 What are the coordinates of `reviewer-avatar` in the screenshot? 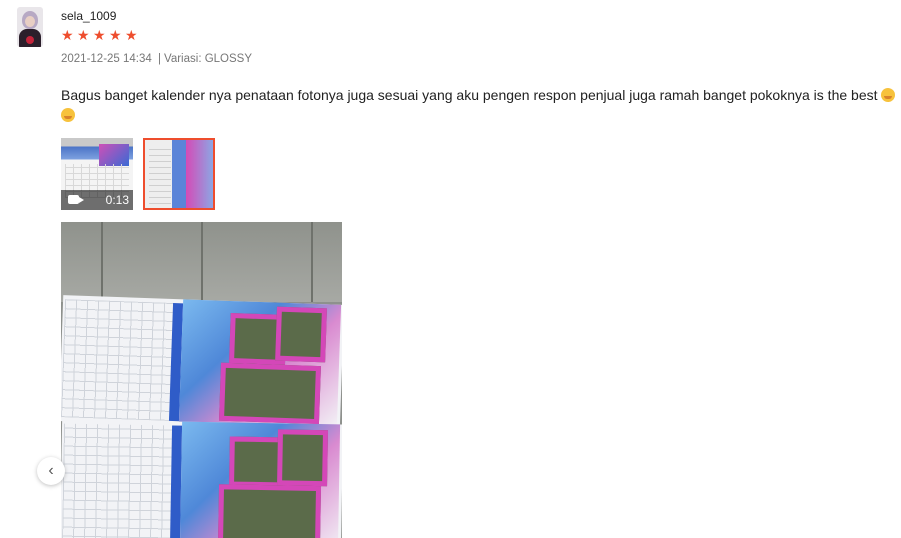 It's located at (30, 27).